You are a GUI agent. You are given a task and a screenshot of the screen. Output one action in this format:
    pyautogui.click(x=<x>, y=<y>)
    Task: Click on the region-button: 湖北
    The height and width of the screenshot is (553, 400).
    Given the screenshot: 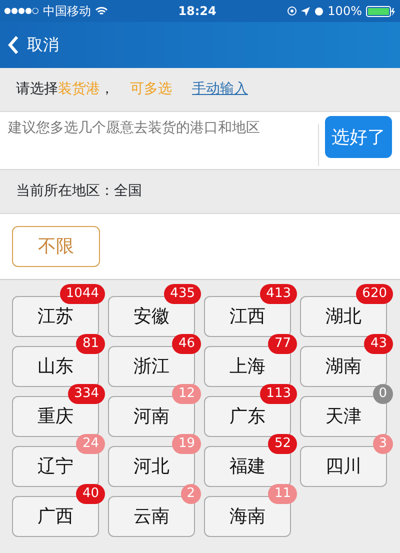 What is the action you would take?
    pyautogui.click(x=343, y=316)
    